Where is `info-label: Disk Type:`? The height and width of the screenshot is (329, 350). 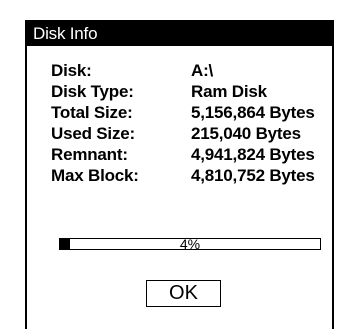 info-label: Disk Type: is located at coordinates (92, 91).